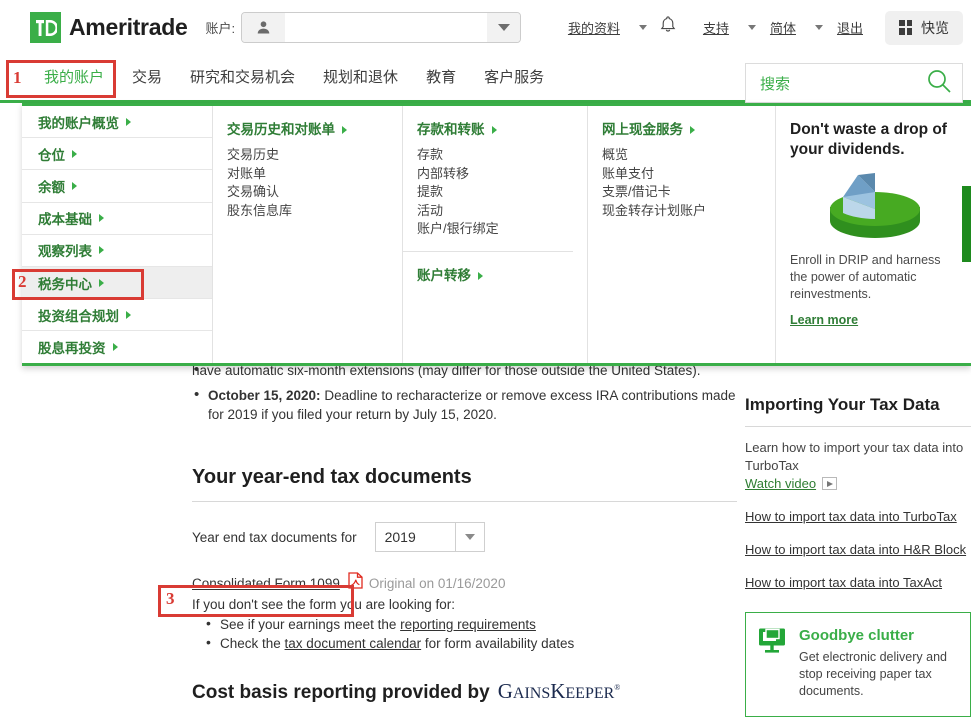 The width and height of the screenshot is (971, 720). What do you see at coordinates (147, 77) in the screenshot?
I see `nav-item-trade: 交易` at bounding box center [147, 77].